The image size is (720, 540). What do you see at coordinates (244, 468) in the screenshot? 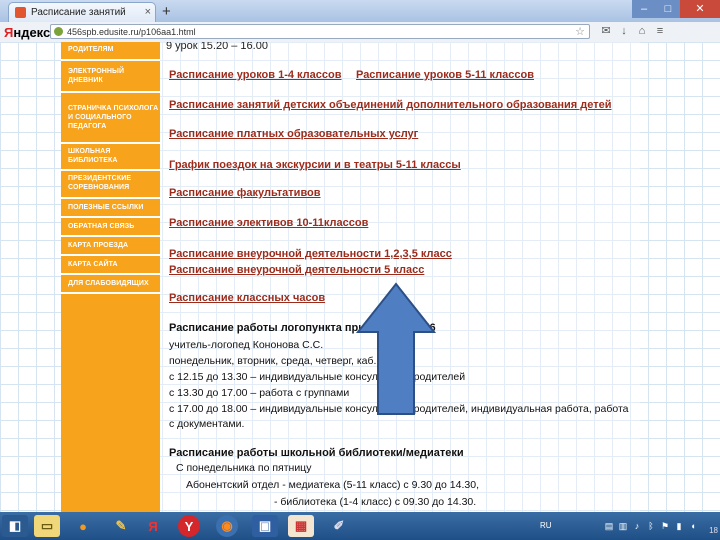
I see `library-line: С понедельника по пятницу` at bounding box center [244, 468].